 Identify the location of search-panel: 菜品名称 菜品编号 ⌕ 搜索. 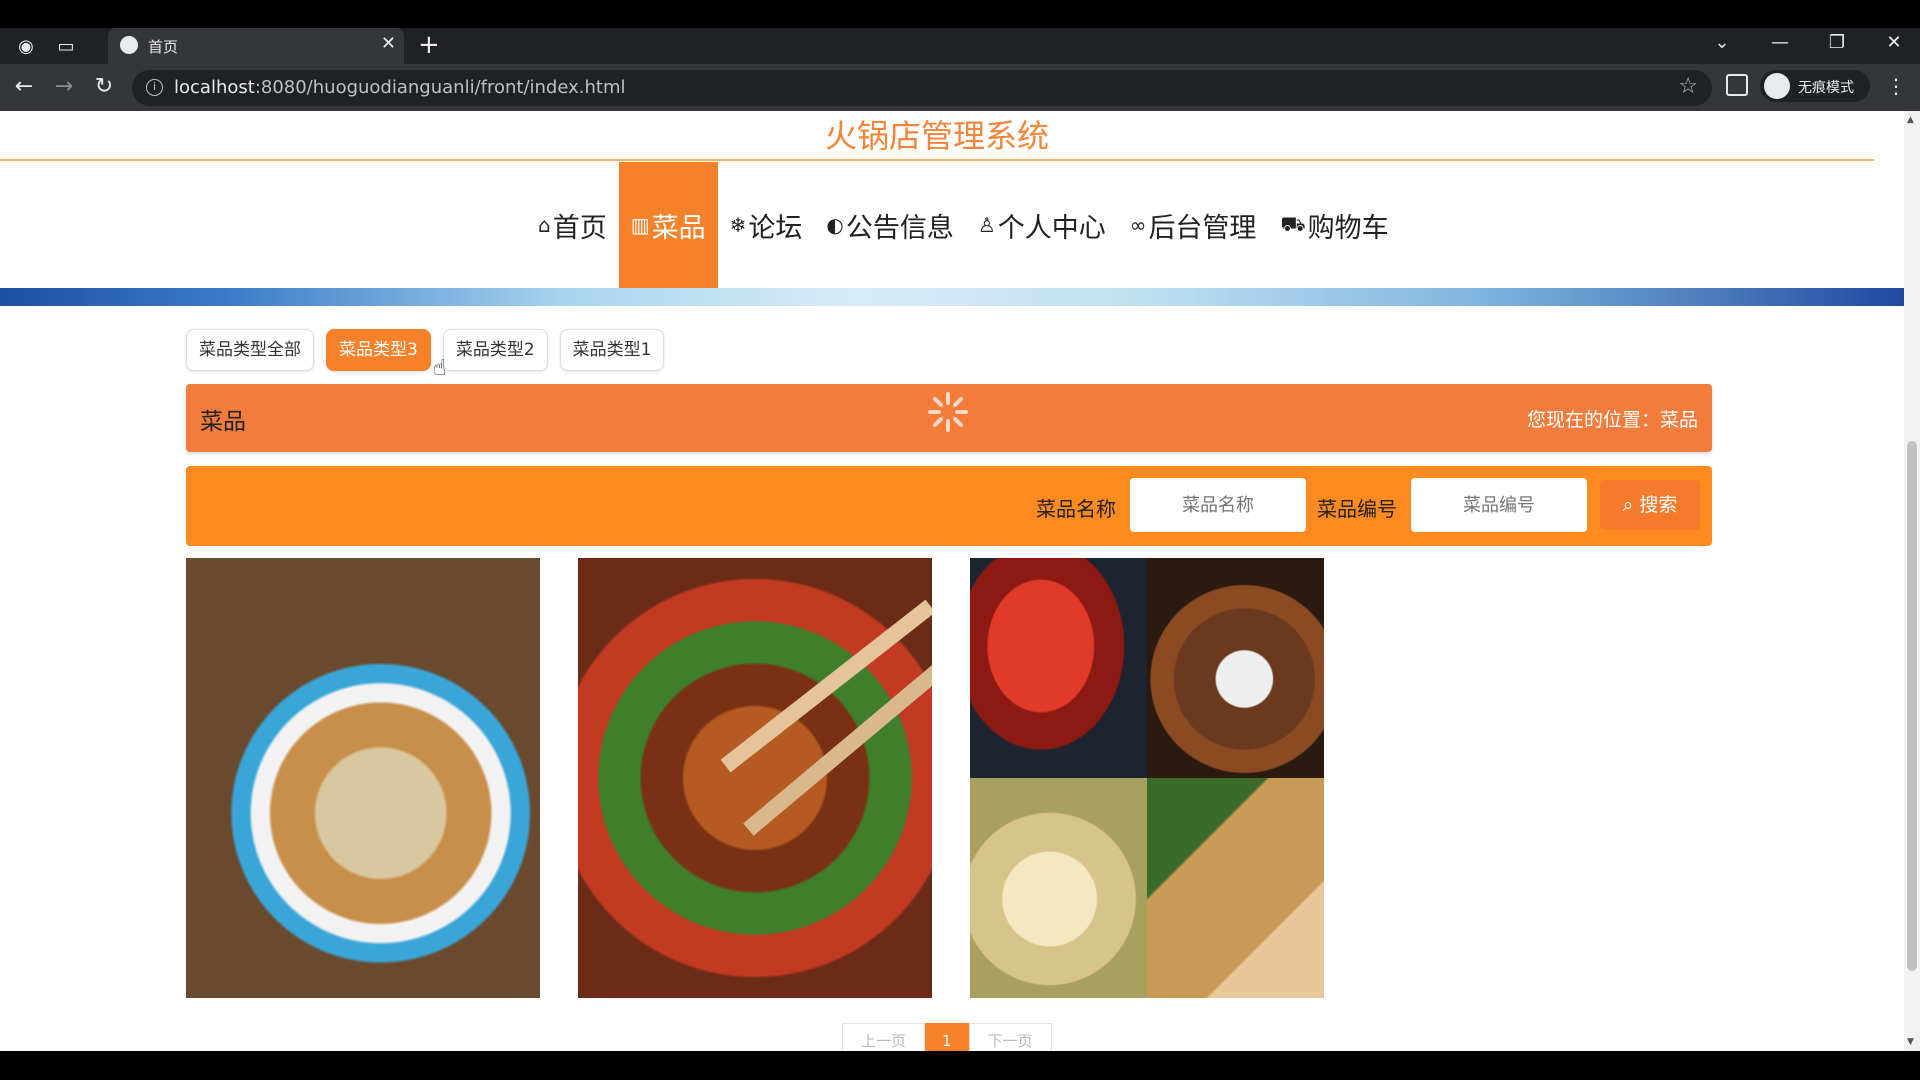
(949, 506).